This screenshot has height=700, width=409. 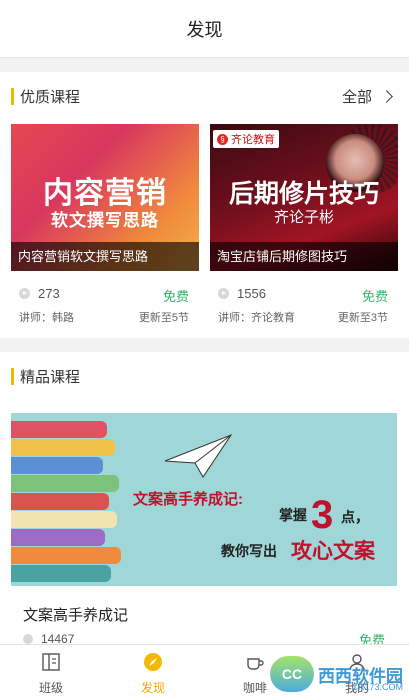 What do you see at coordinates (163, 318) in the screenshot?
I see `update-status: 更新至5节` at bounding box center [163, 318].